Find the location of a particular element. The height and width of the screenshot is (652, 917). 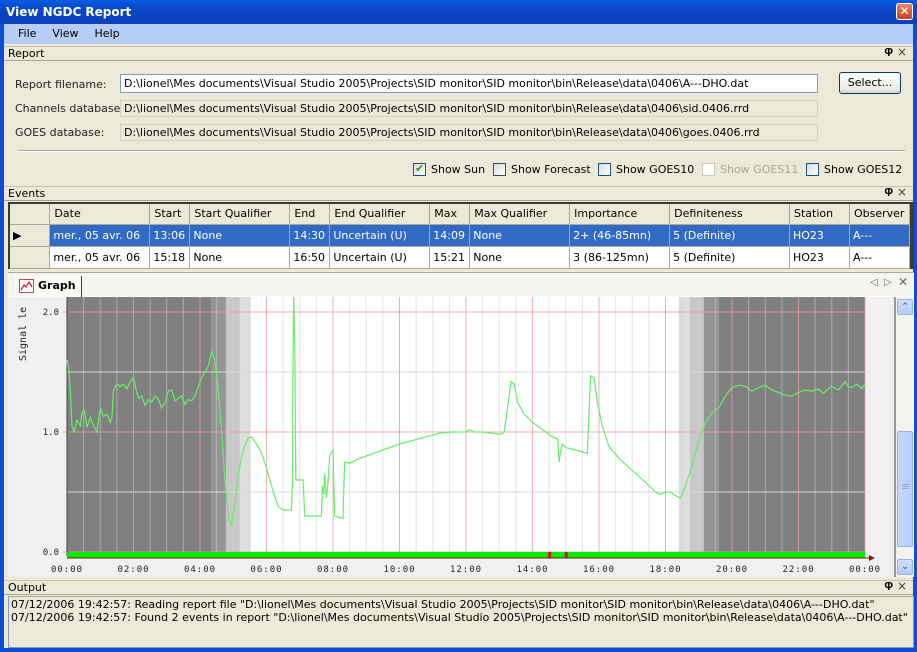

column-header-start-qualifier: Start Qualifier is located at coordinates (240, 214).